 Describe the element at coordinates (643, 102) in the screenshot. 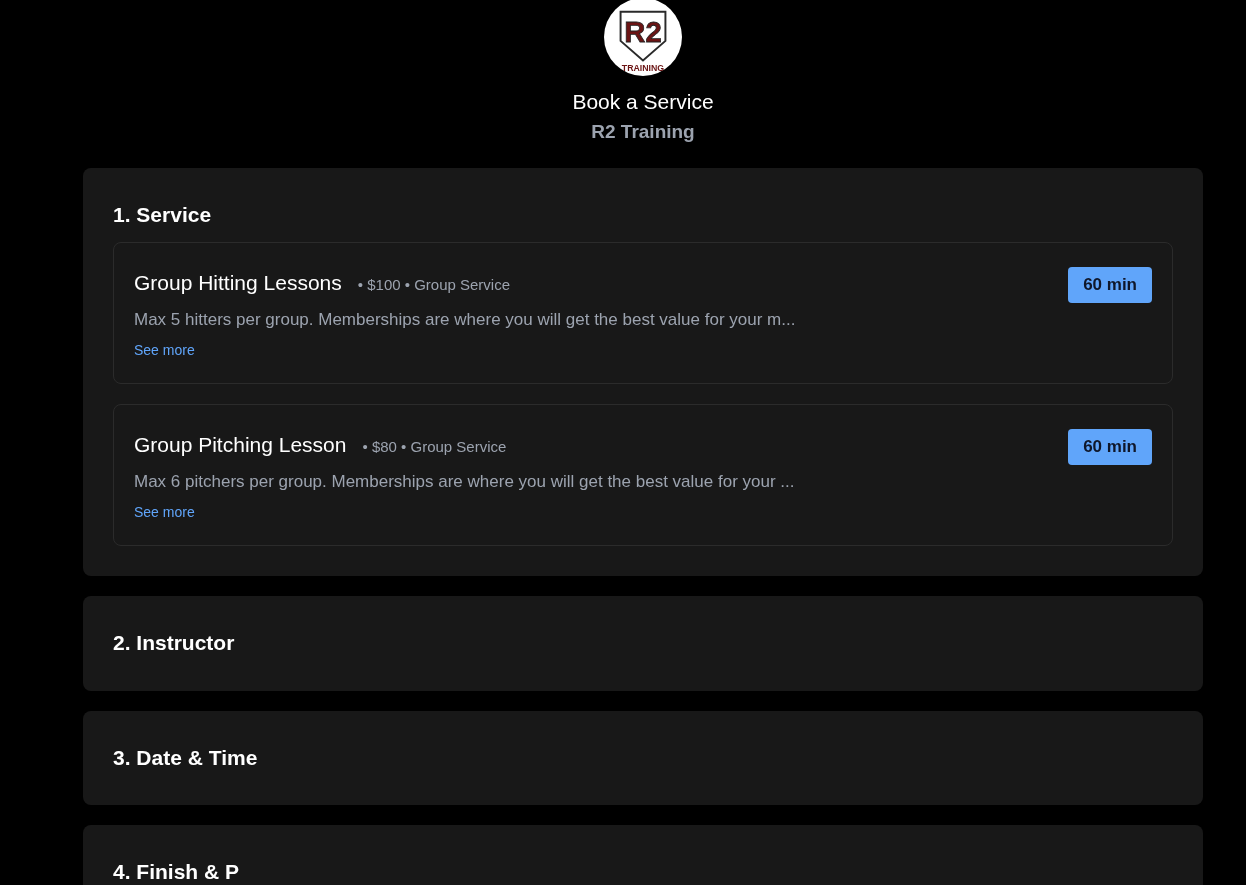

I see `page-title: Book a Service` at that location.